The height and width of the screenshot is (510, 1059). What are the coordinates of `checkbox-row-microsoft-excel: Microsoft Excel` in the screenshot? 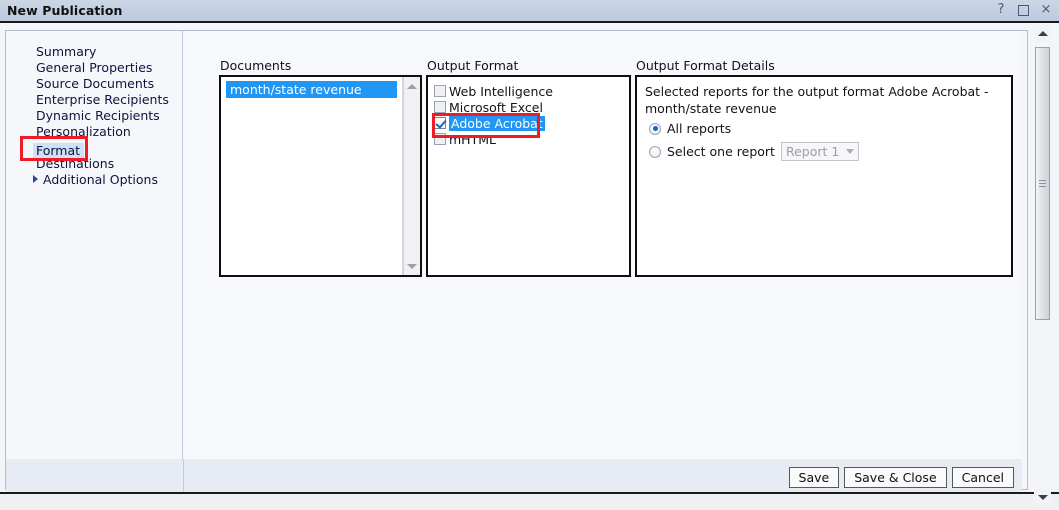 It's located at (531, 107).